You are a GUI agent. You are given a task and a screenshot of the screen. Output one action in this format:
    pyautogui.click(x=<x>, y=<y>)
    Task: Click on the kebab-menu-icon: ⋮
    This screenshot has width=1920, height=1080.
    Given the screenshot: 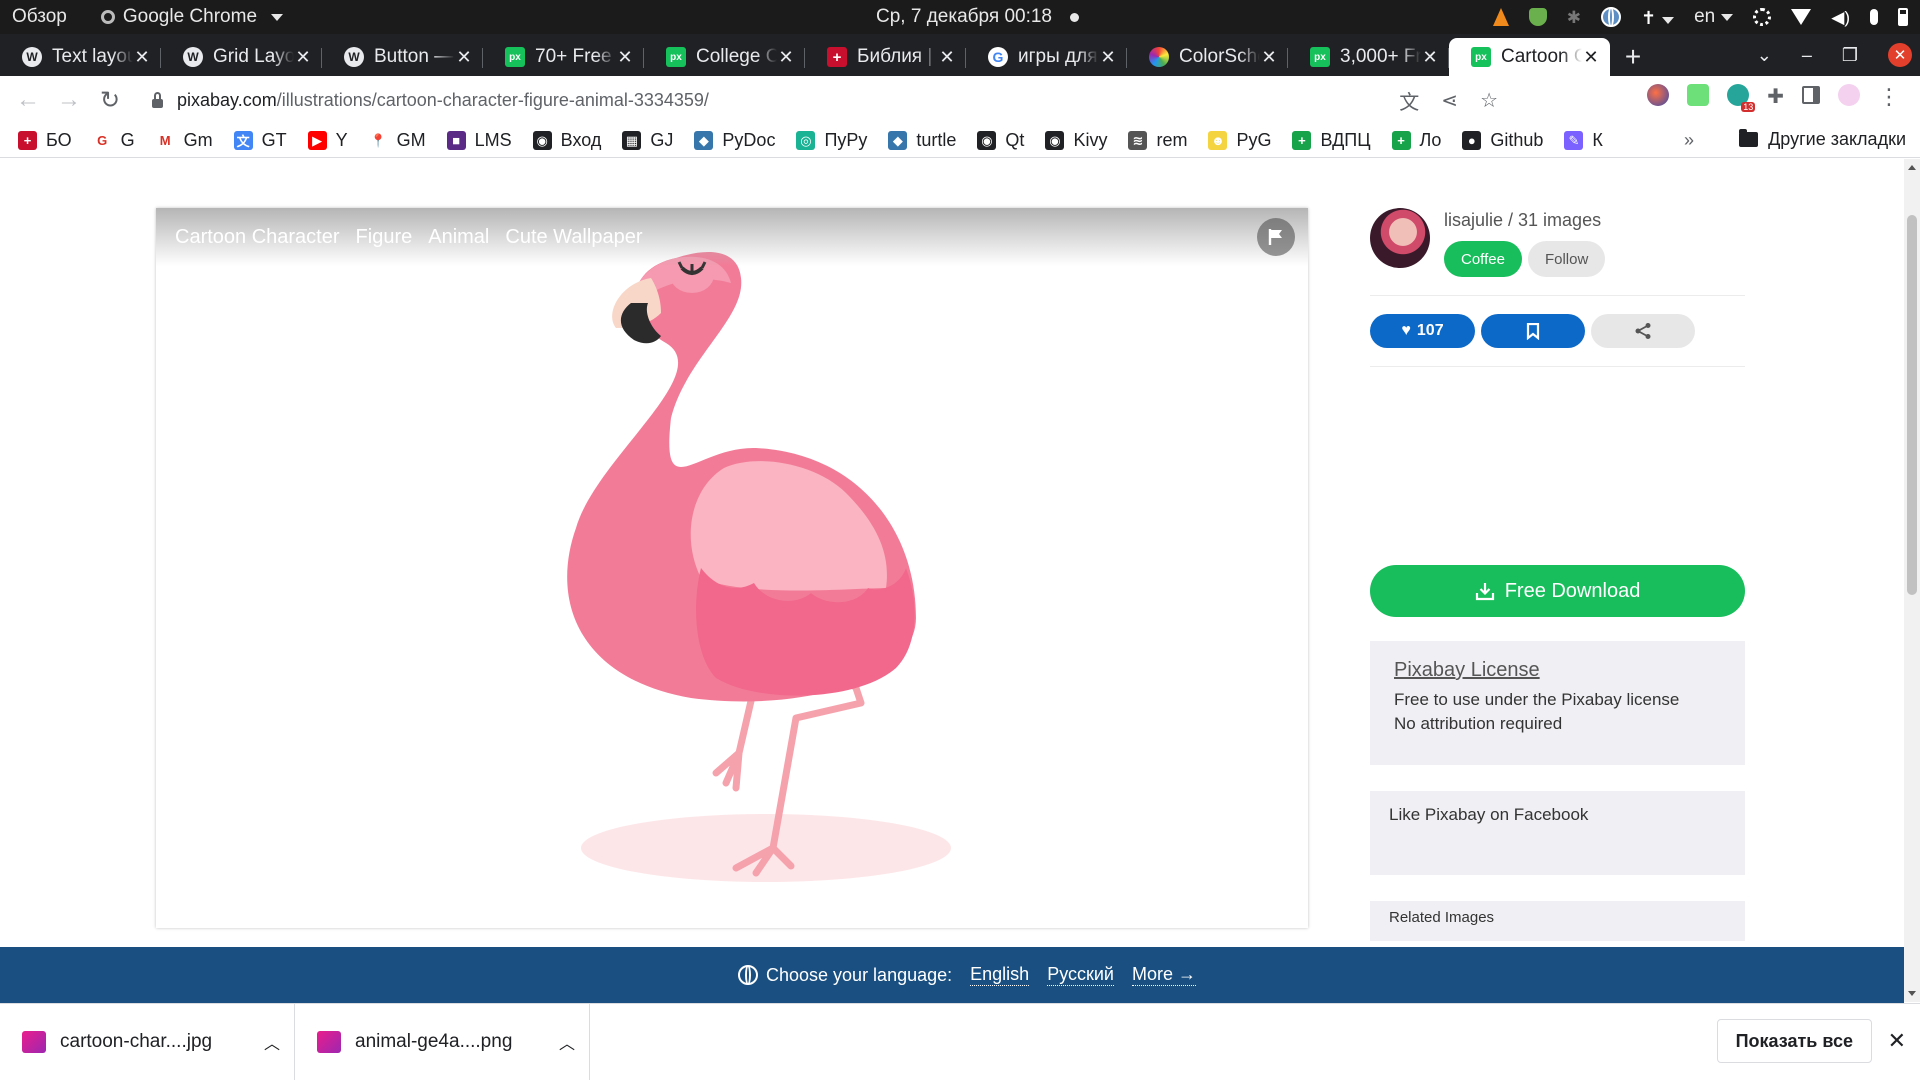 What is the action you would take?
    pyautogui.click(x=1889, y=96)
    